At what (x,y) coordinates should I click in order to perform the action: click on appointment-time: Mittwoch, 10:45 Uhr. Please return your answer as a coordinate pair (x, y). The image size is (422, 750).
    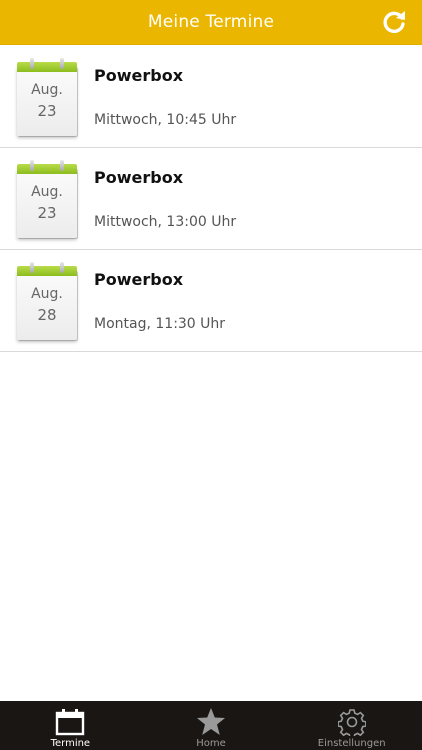
    Looking at the image, I should click on (165, 120).